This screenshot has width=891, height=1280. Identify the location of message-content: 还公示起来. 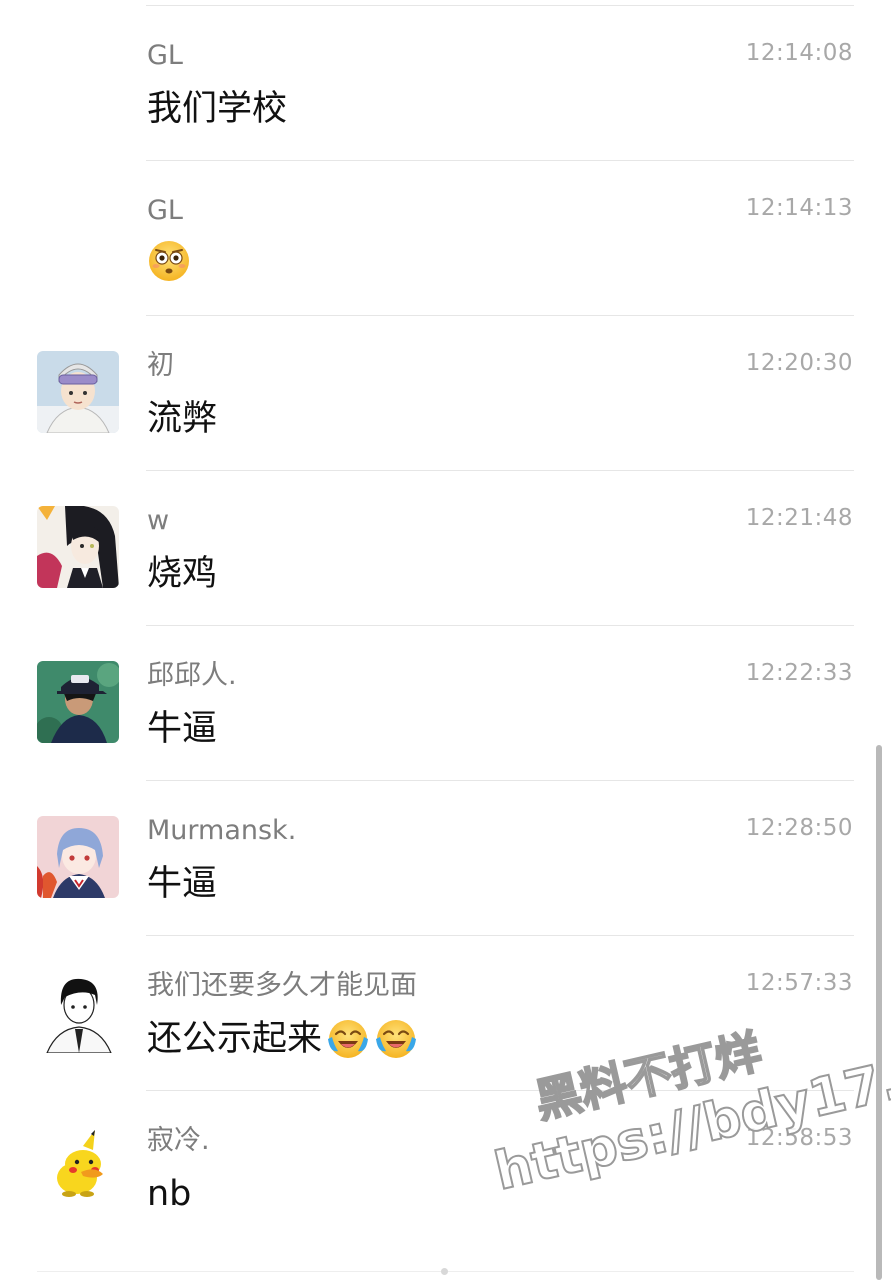
(282, 1039).